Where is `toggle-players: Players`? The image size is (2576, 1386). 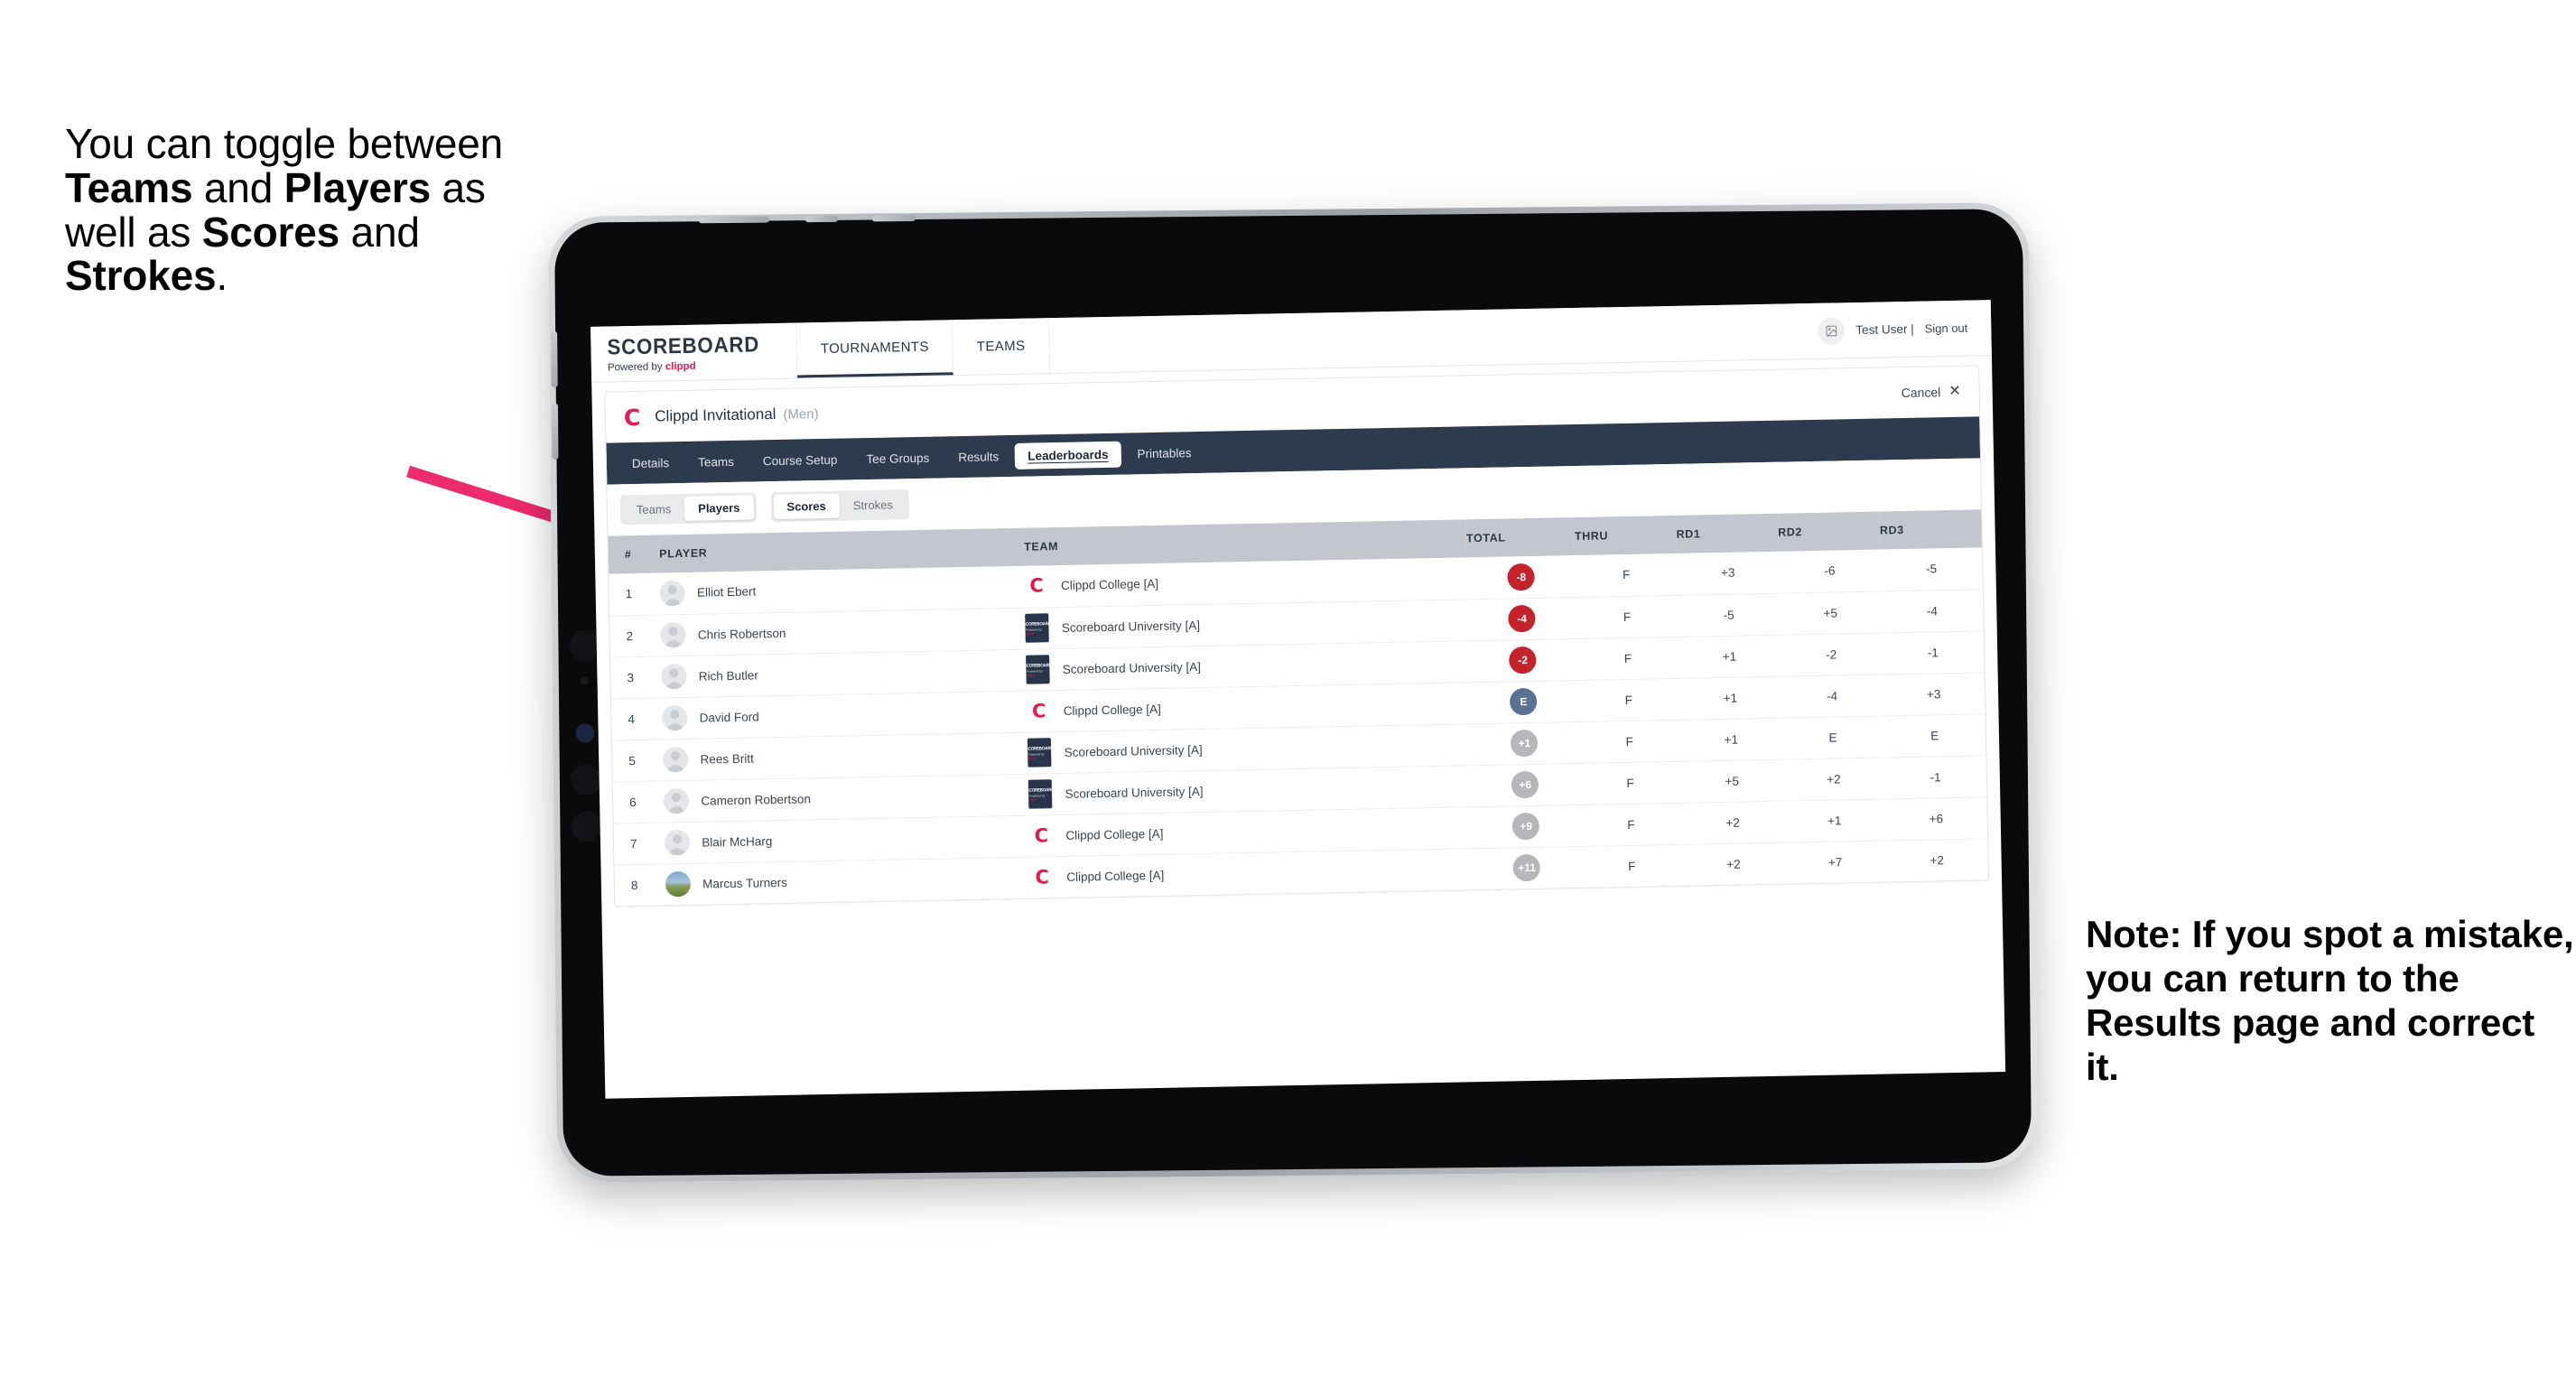
toggle-players: Players is located at coordinates (719, 508).